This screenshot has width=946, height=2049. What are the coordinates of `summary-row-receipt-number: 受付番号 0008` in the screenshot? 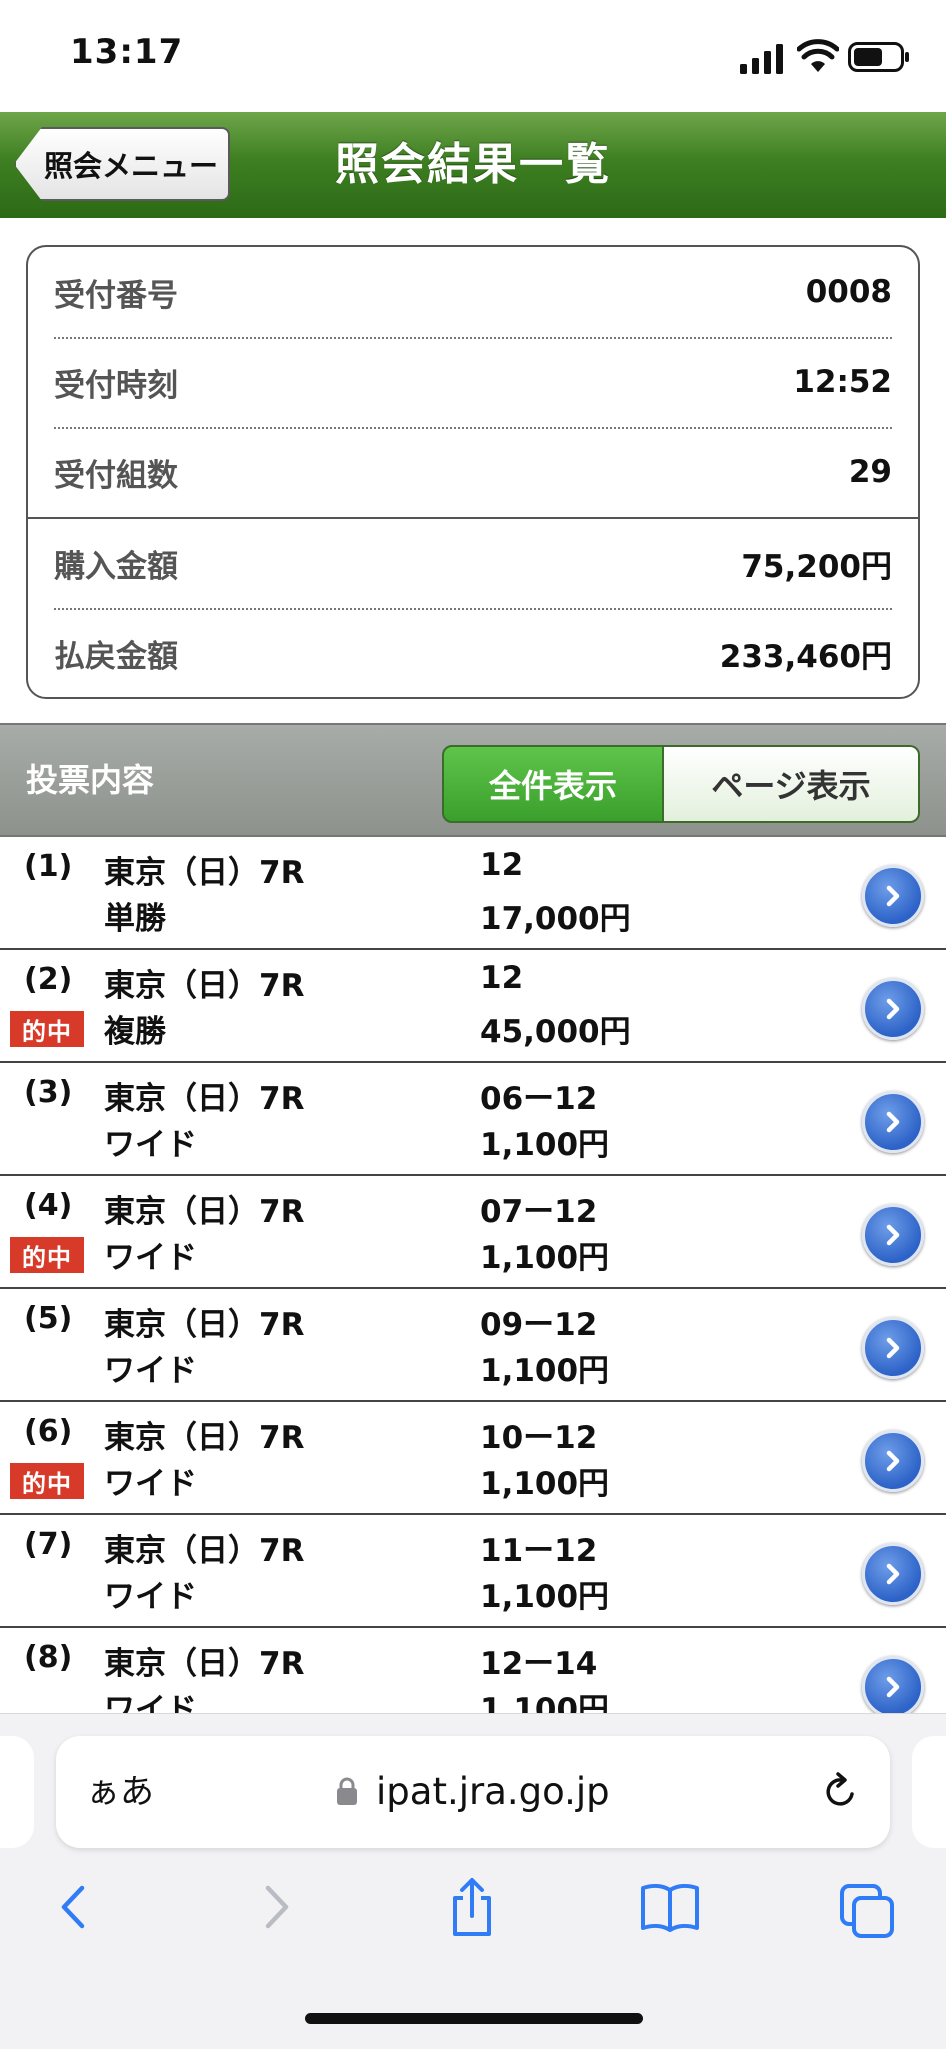 It's located at (473, 292).